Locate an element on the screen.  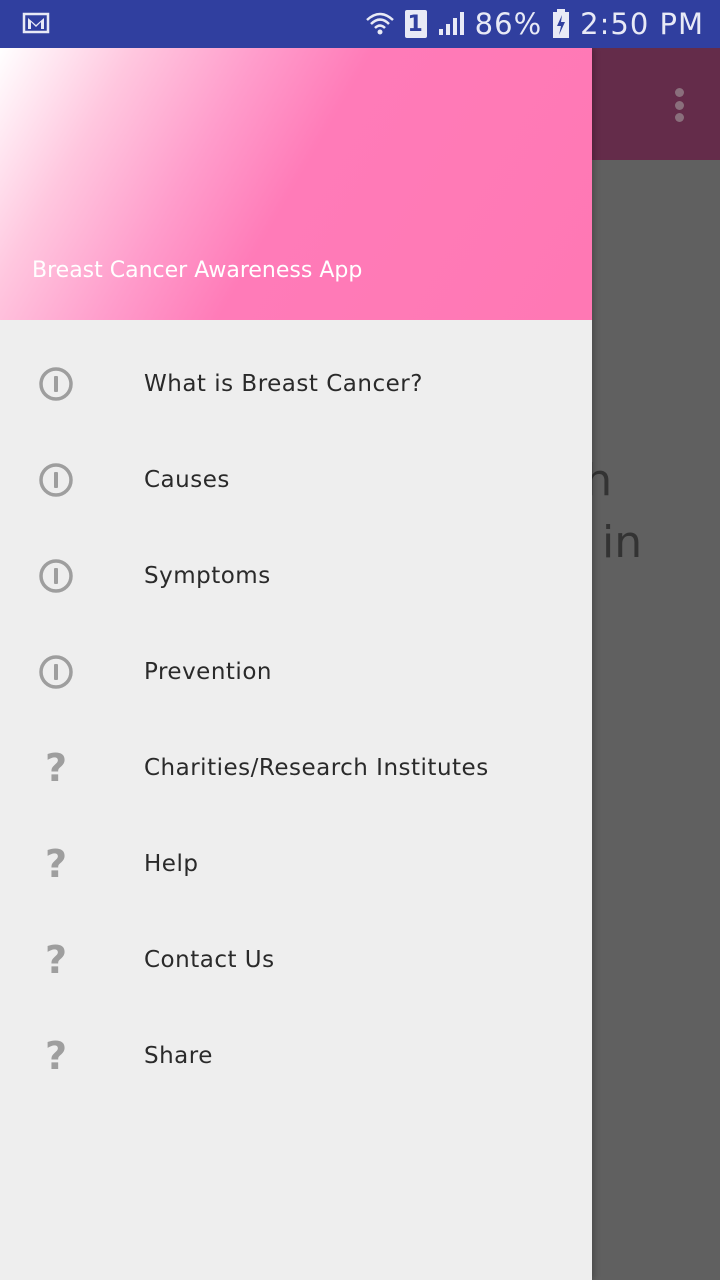
menu-item-symptoms: Symptoms is located at coordinates (296, 576).